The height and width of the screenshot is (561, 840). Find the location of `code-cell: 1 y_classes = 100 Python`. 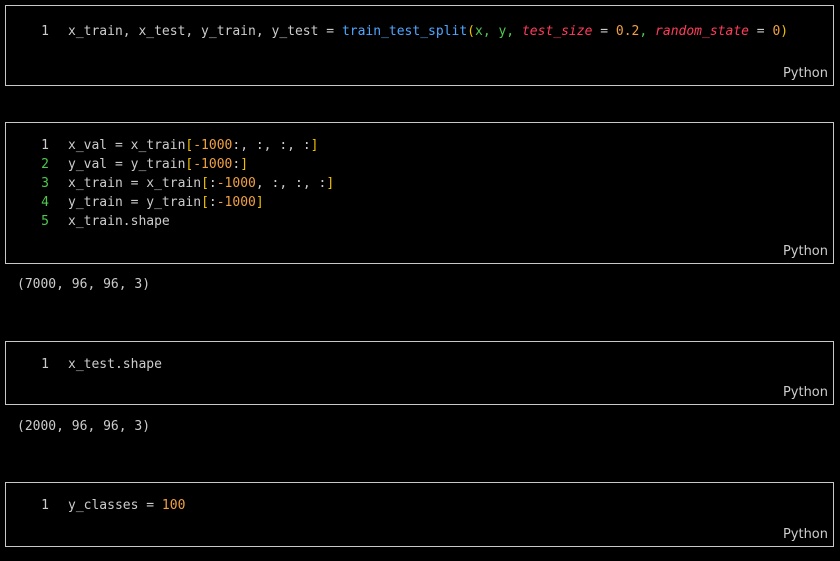

code-cell: 1 y_classes = 100 Python is located at coordinates (419, 514).